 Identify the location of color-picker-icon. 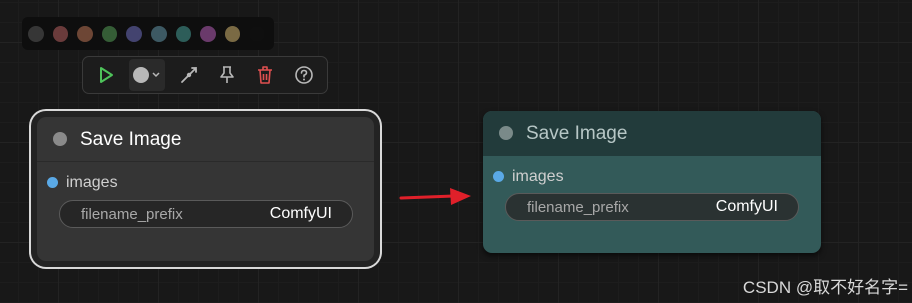
(146, 75).